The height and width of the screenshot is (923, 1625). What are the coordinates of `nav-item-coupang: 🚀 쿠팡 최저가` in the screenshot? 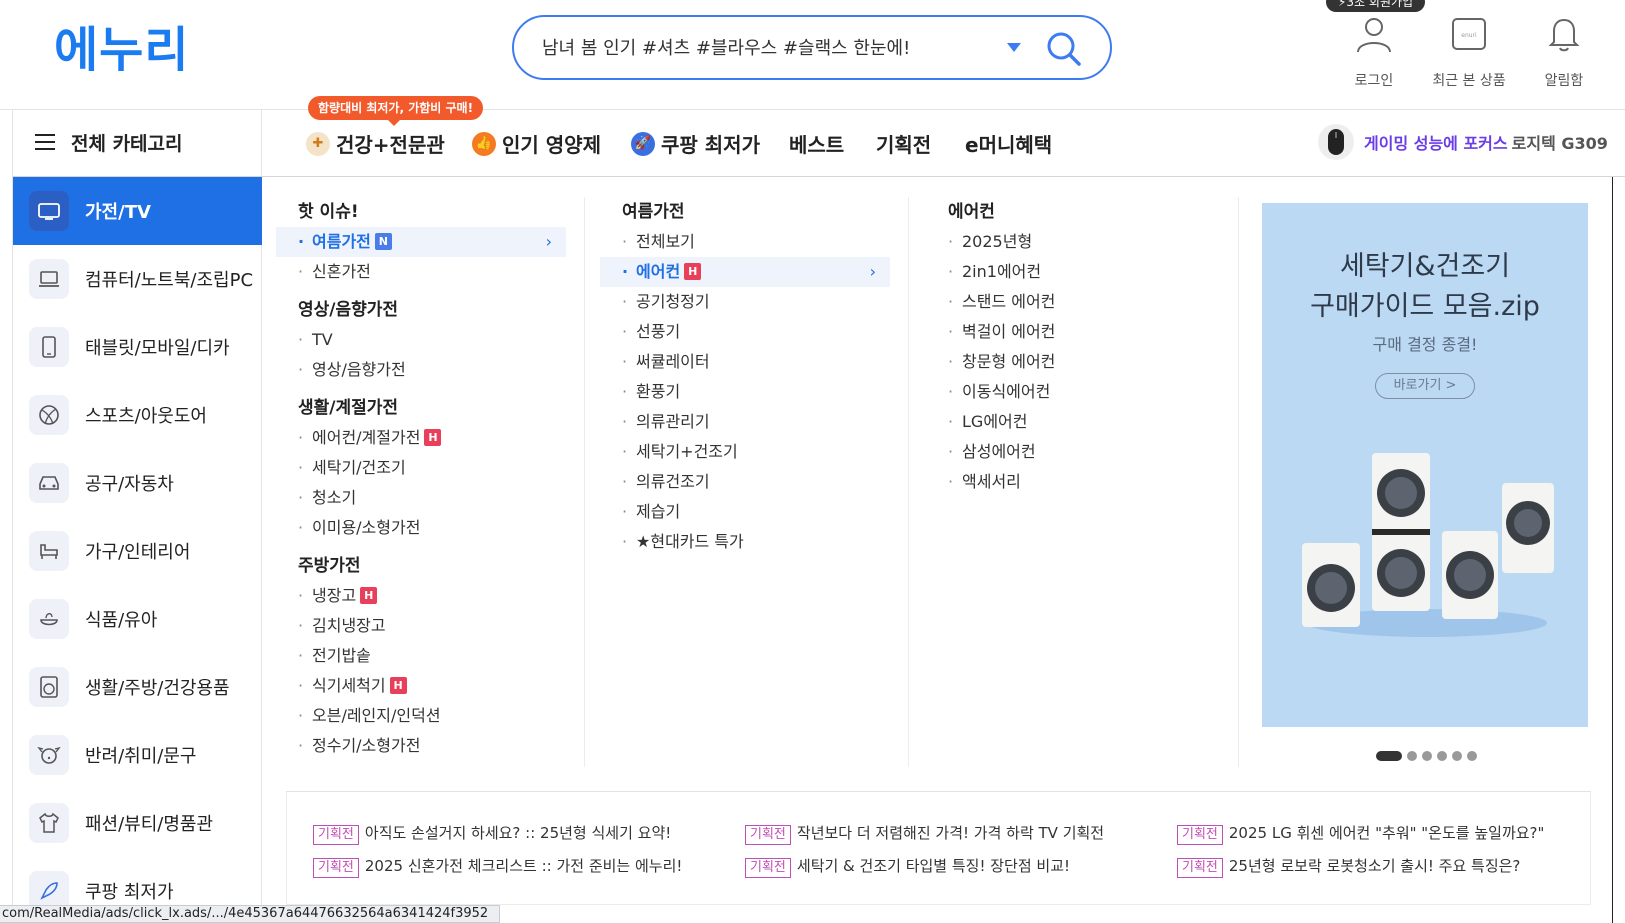 It's located at (695, 143).